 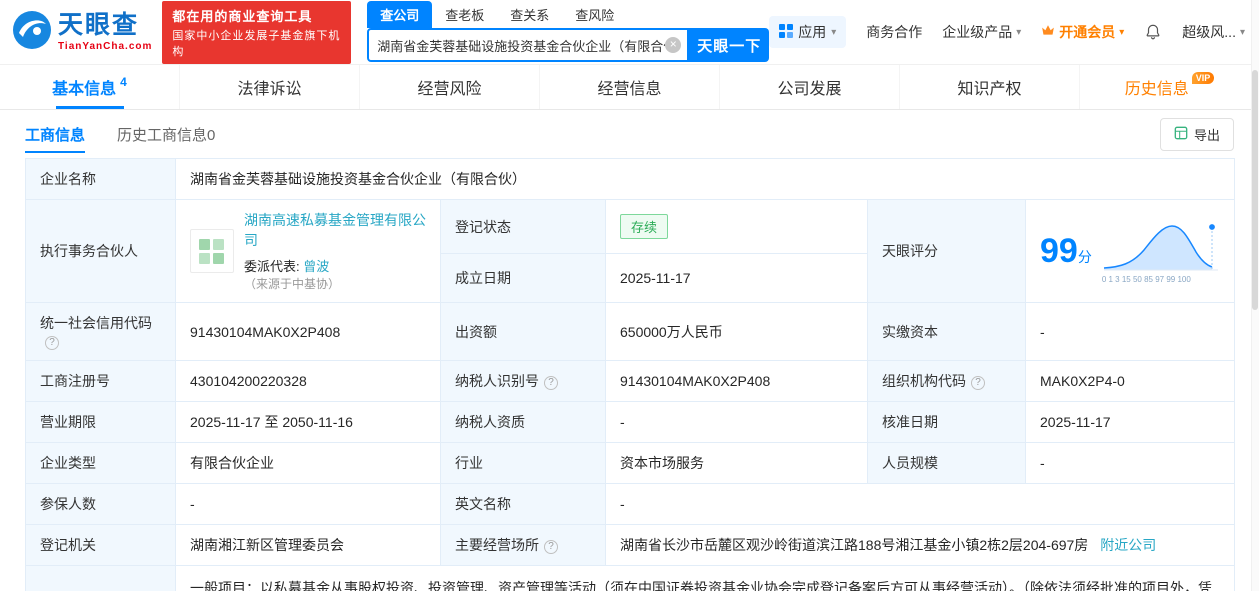 What do you see at coordinates (100, 331) in the screenshot?
I see `field-label: 统一社会信用代码?` at bounding box center [100, 331].